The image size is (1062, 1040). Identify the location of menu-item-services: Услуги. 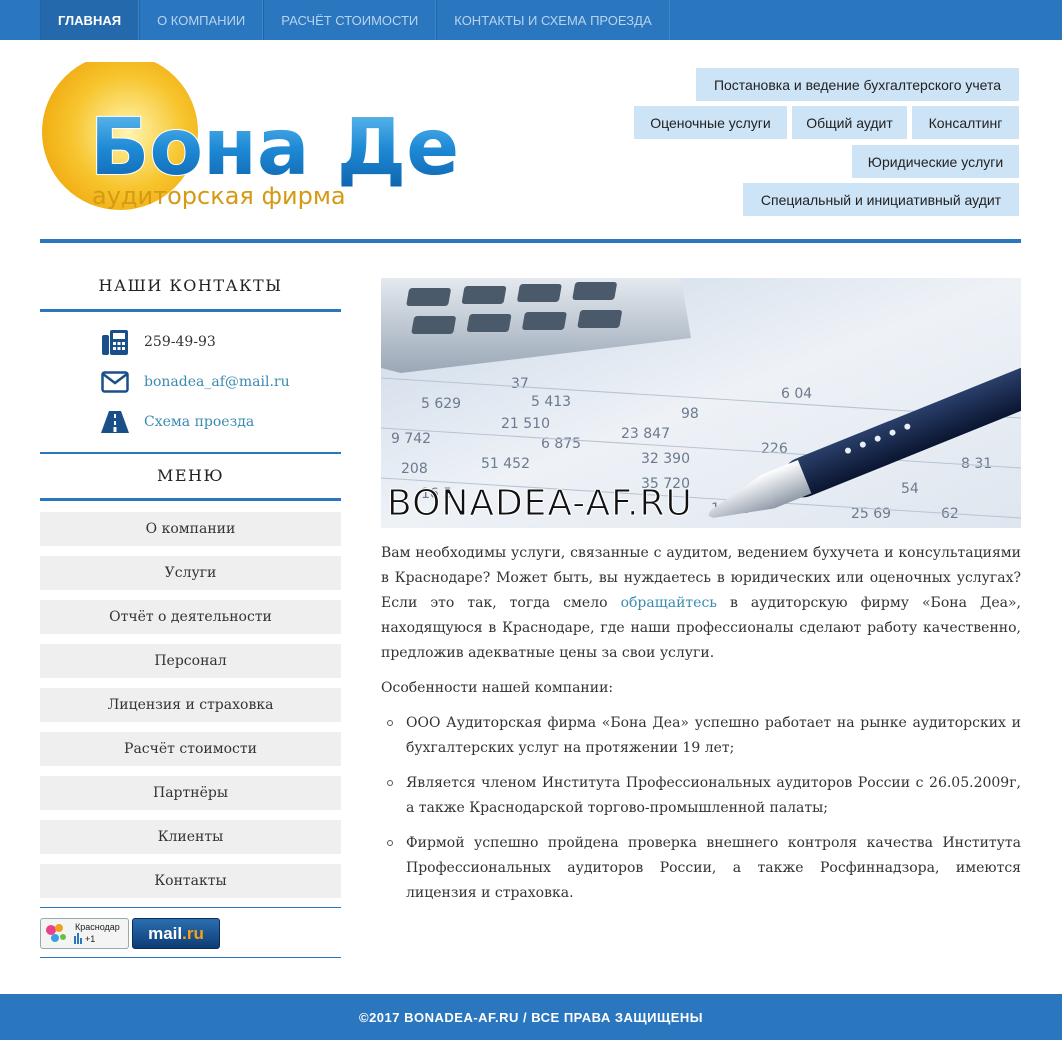
(190, 573).